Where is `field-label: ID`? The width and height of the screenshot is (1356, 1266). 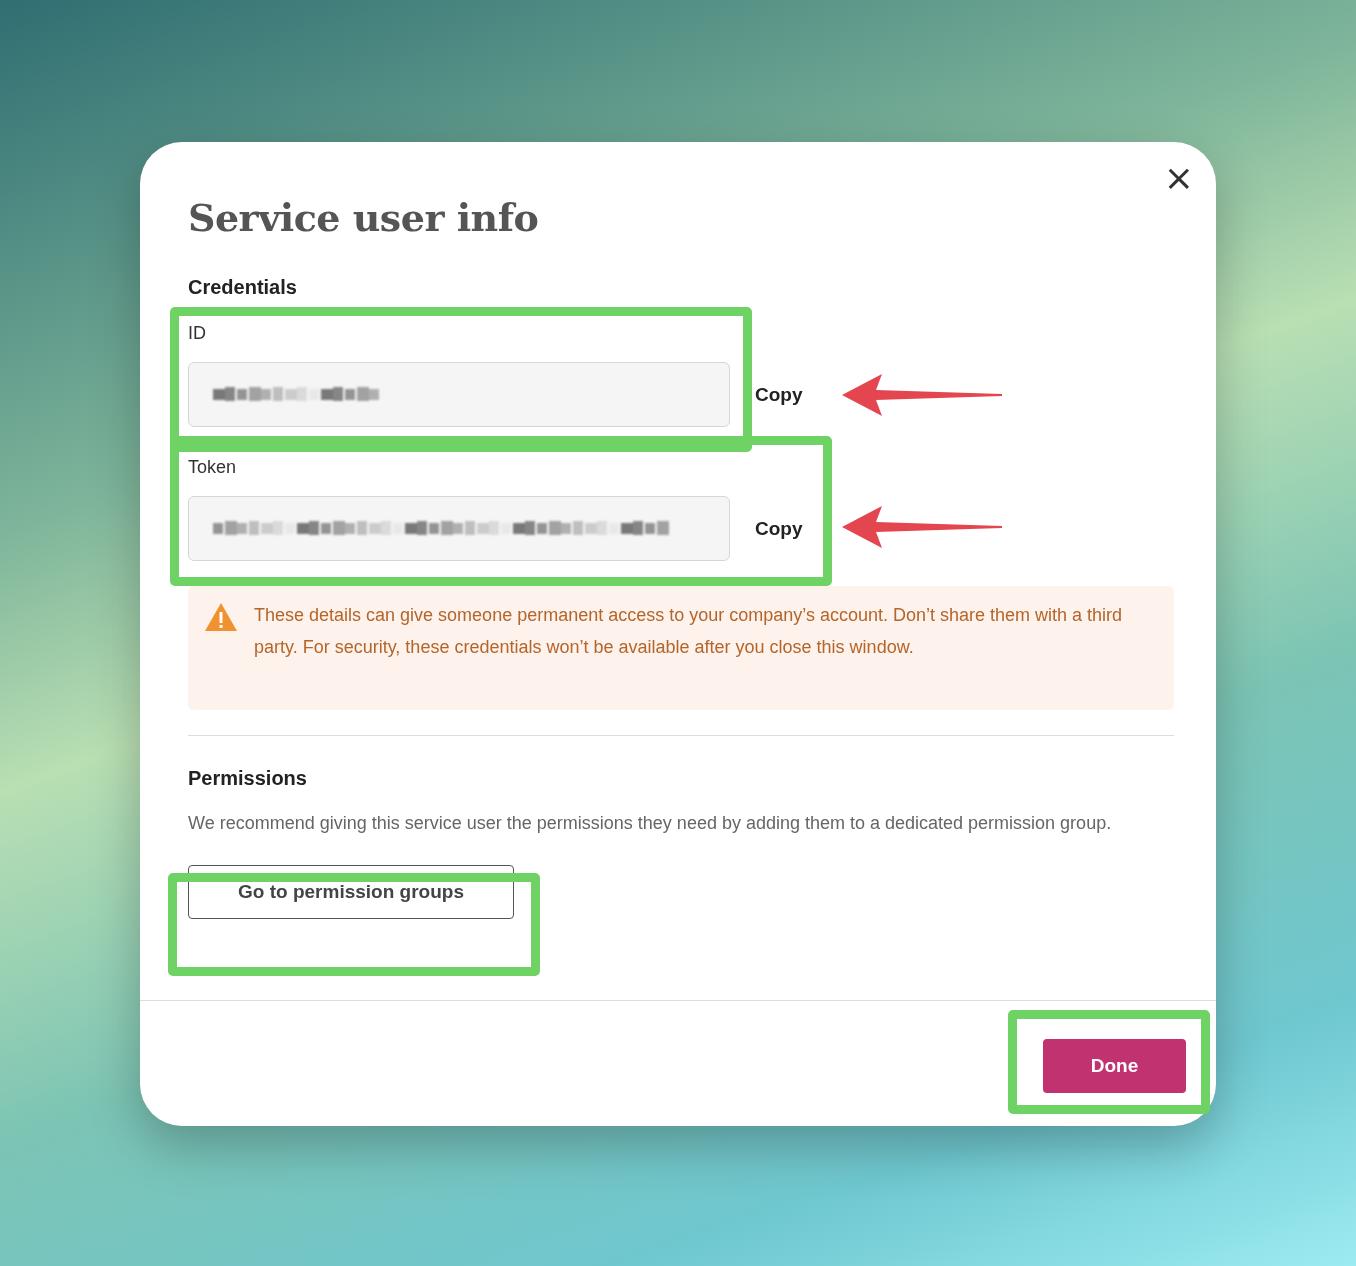
field-label: ID is located at coordinates (197, 333).